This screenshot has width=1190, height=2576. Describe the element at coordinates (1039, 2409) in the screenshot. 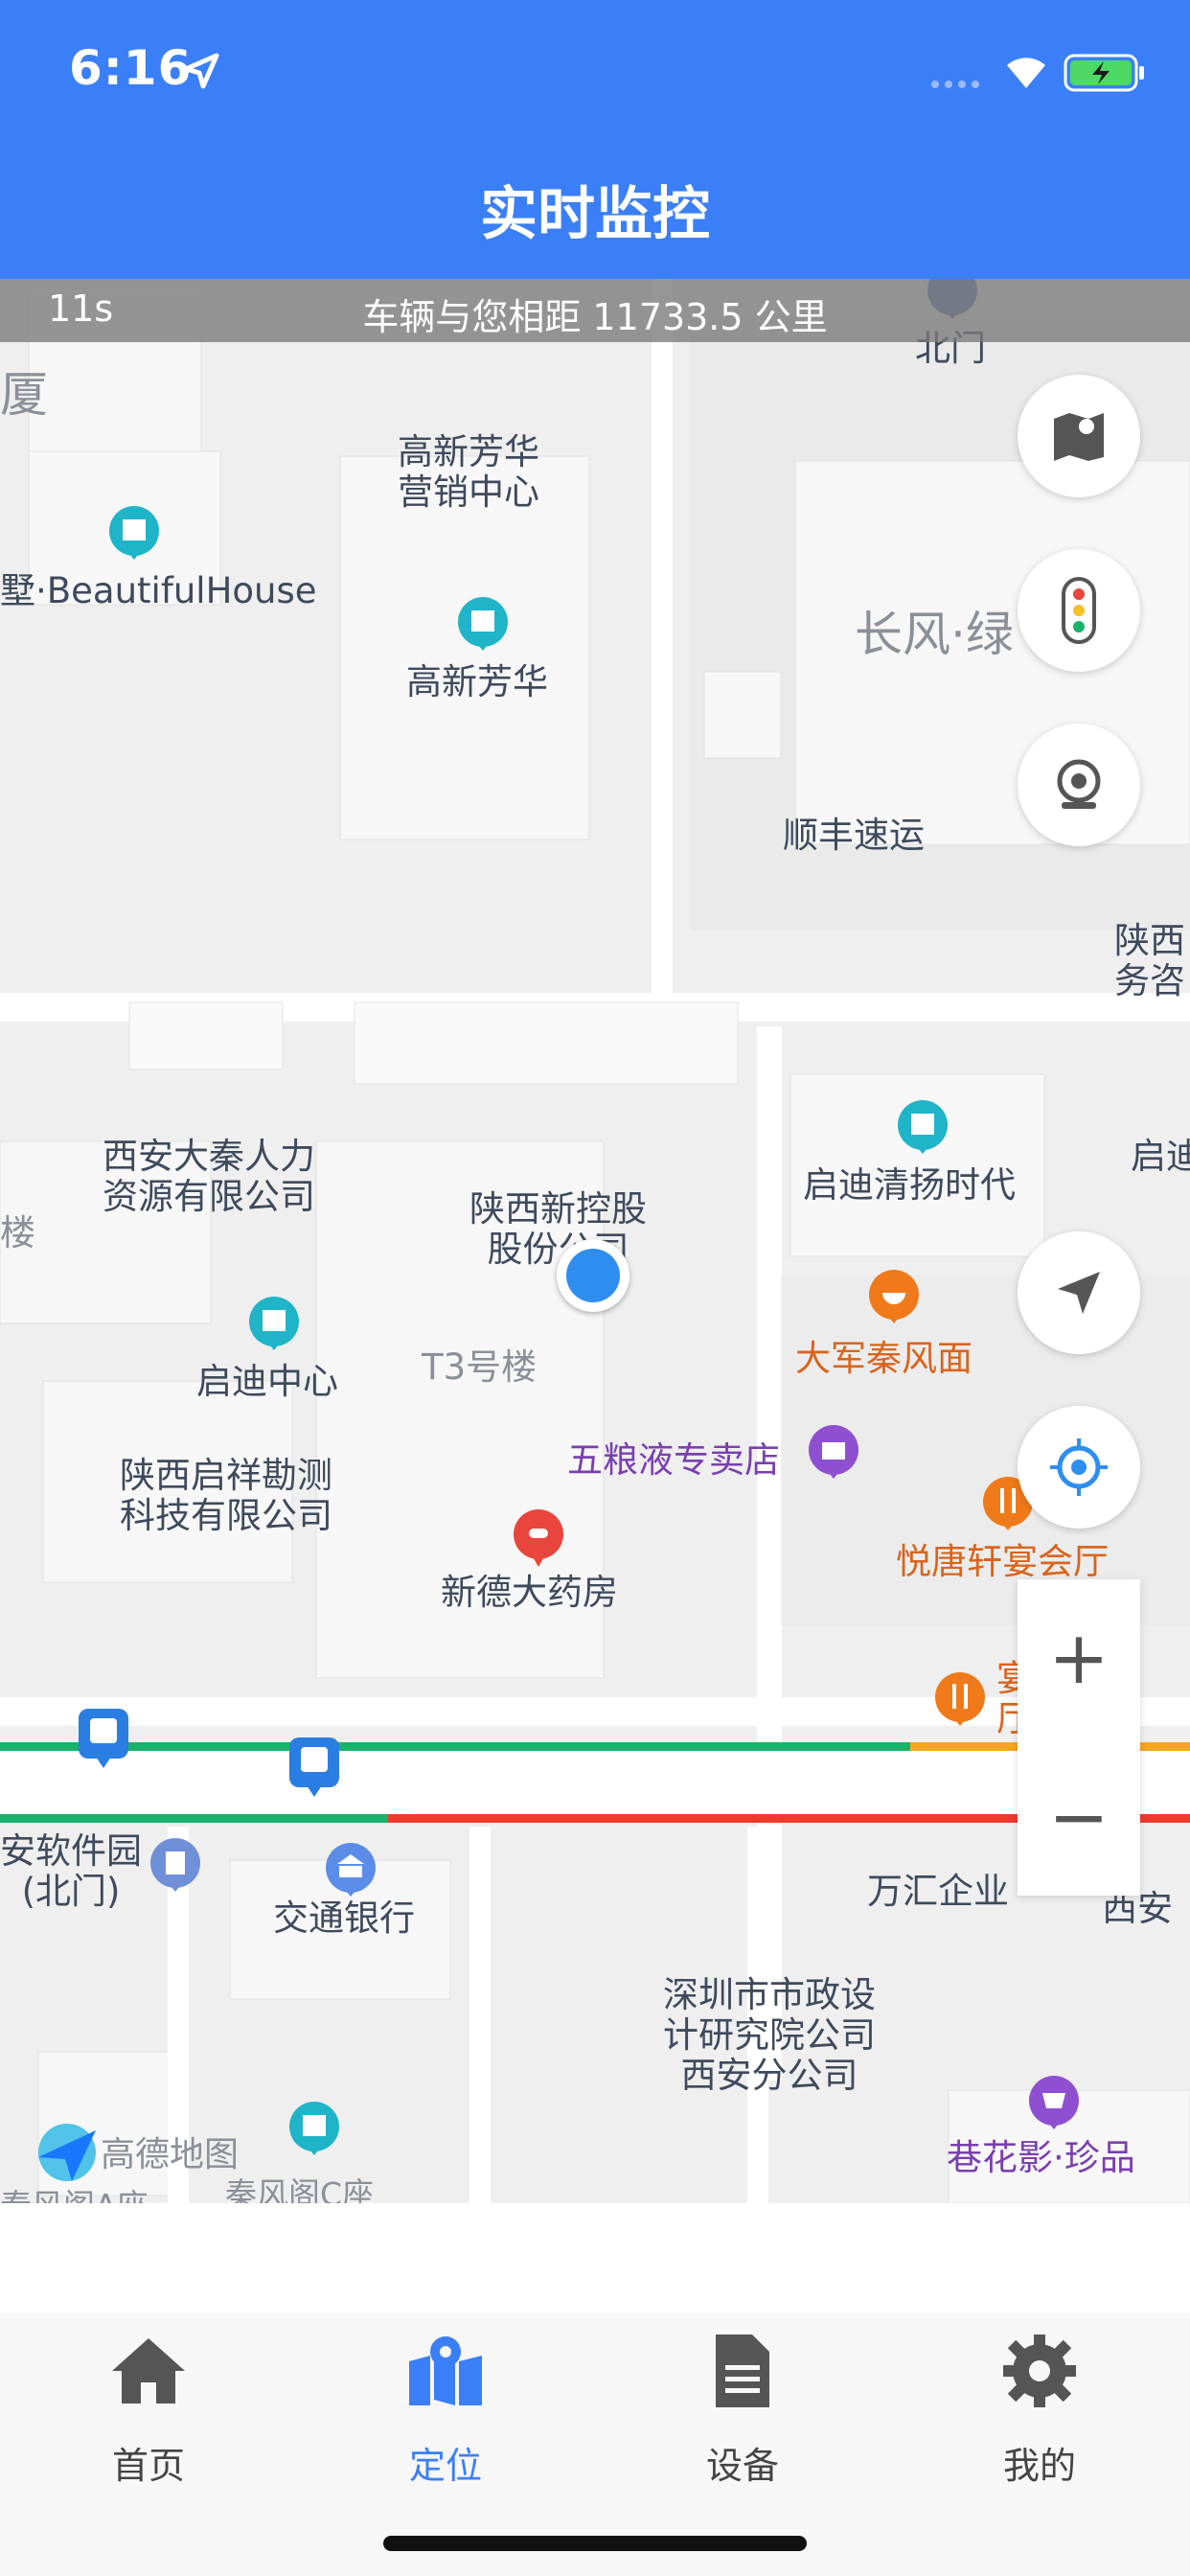

I see `tab-profile: 我的` at that location.